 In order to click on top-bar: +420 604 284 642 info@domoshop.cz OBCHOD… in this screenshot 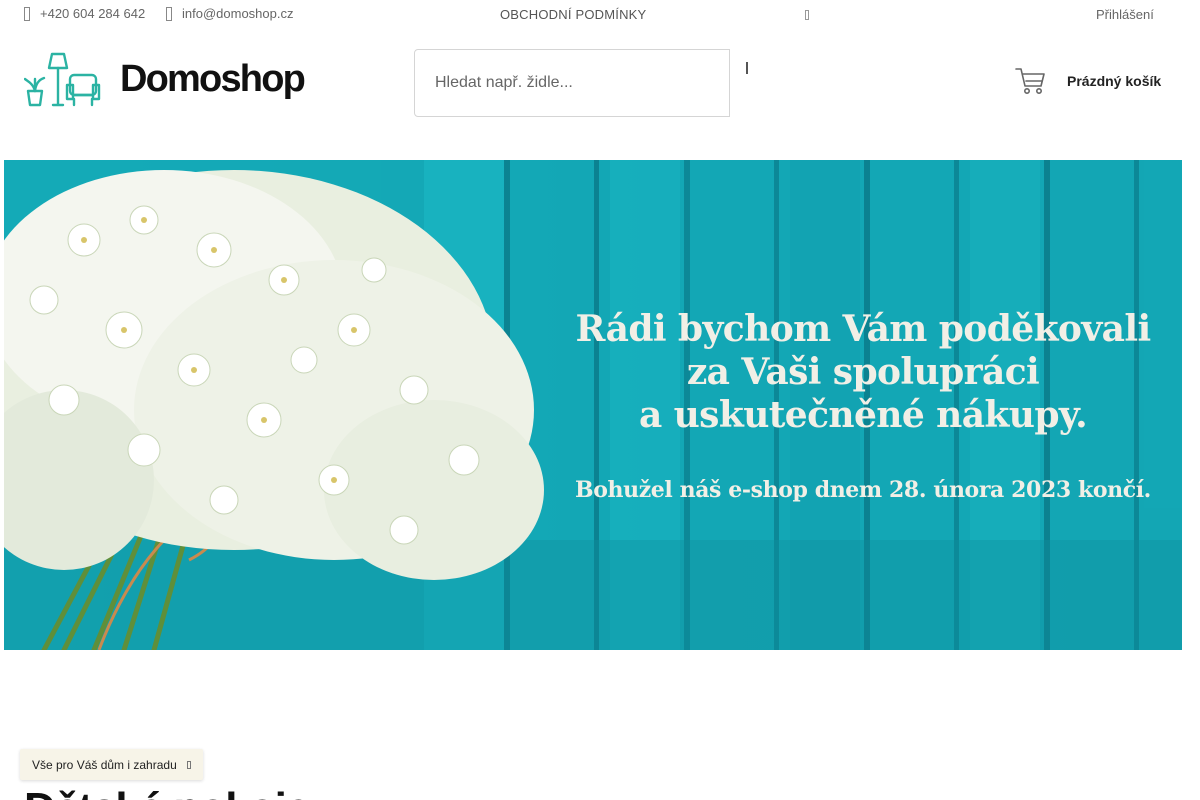, I will do `click(600, 15)`.